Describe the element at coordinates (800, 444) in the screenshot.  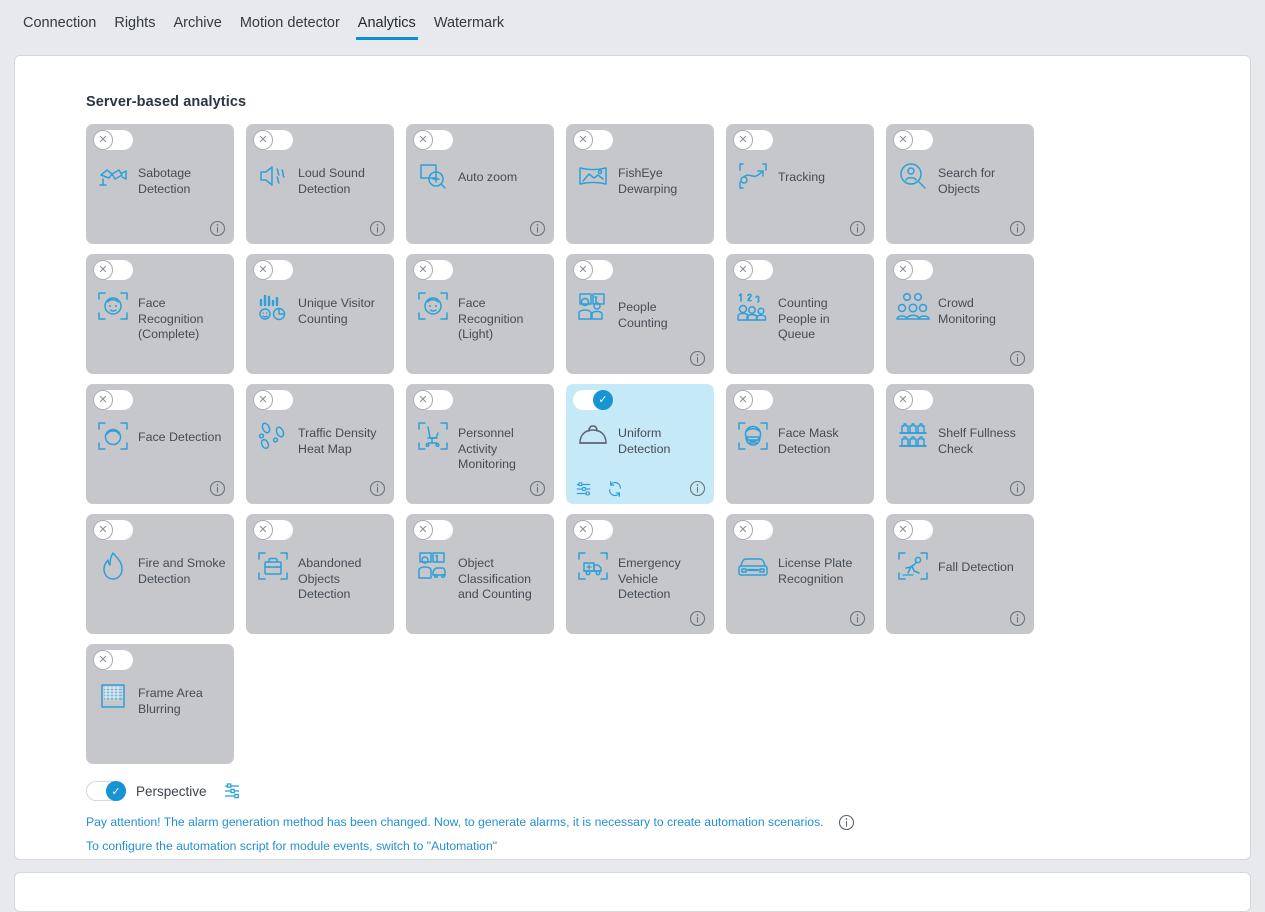
I see `analytics-card-face-mask-detection: ✕ Face Mask Detection` at that location.